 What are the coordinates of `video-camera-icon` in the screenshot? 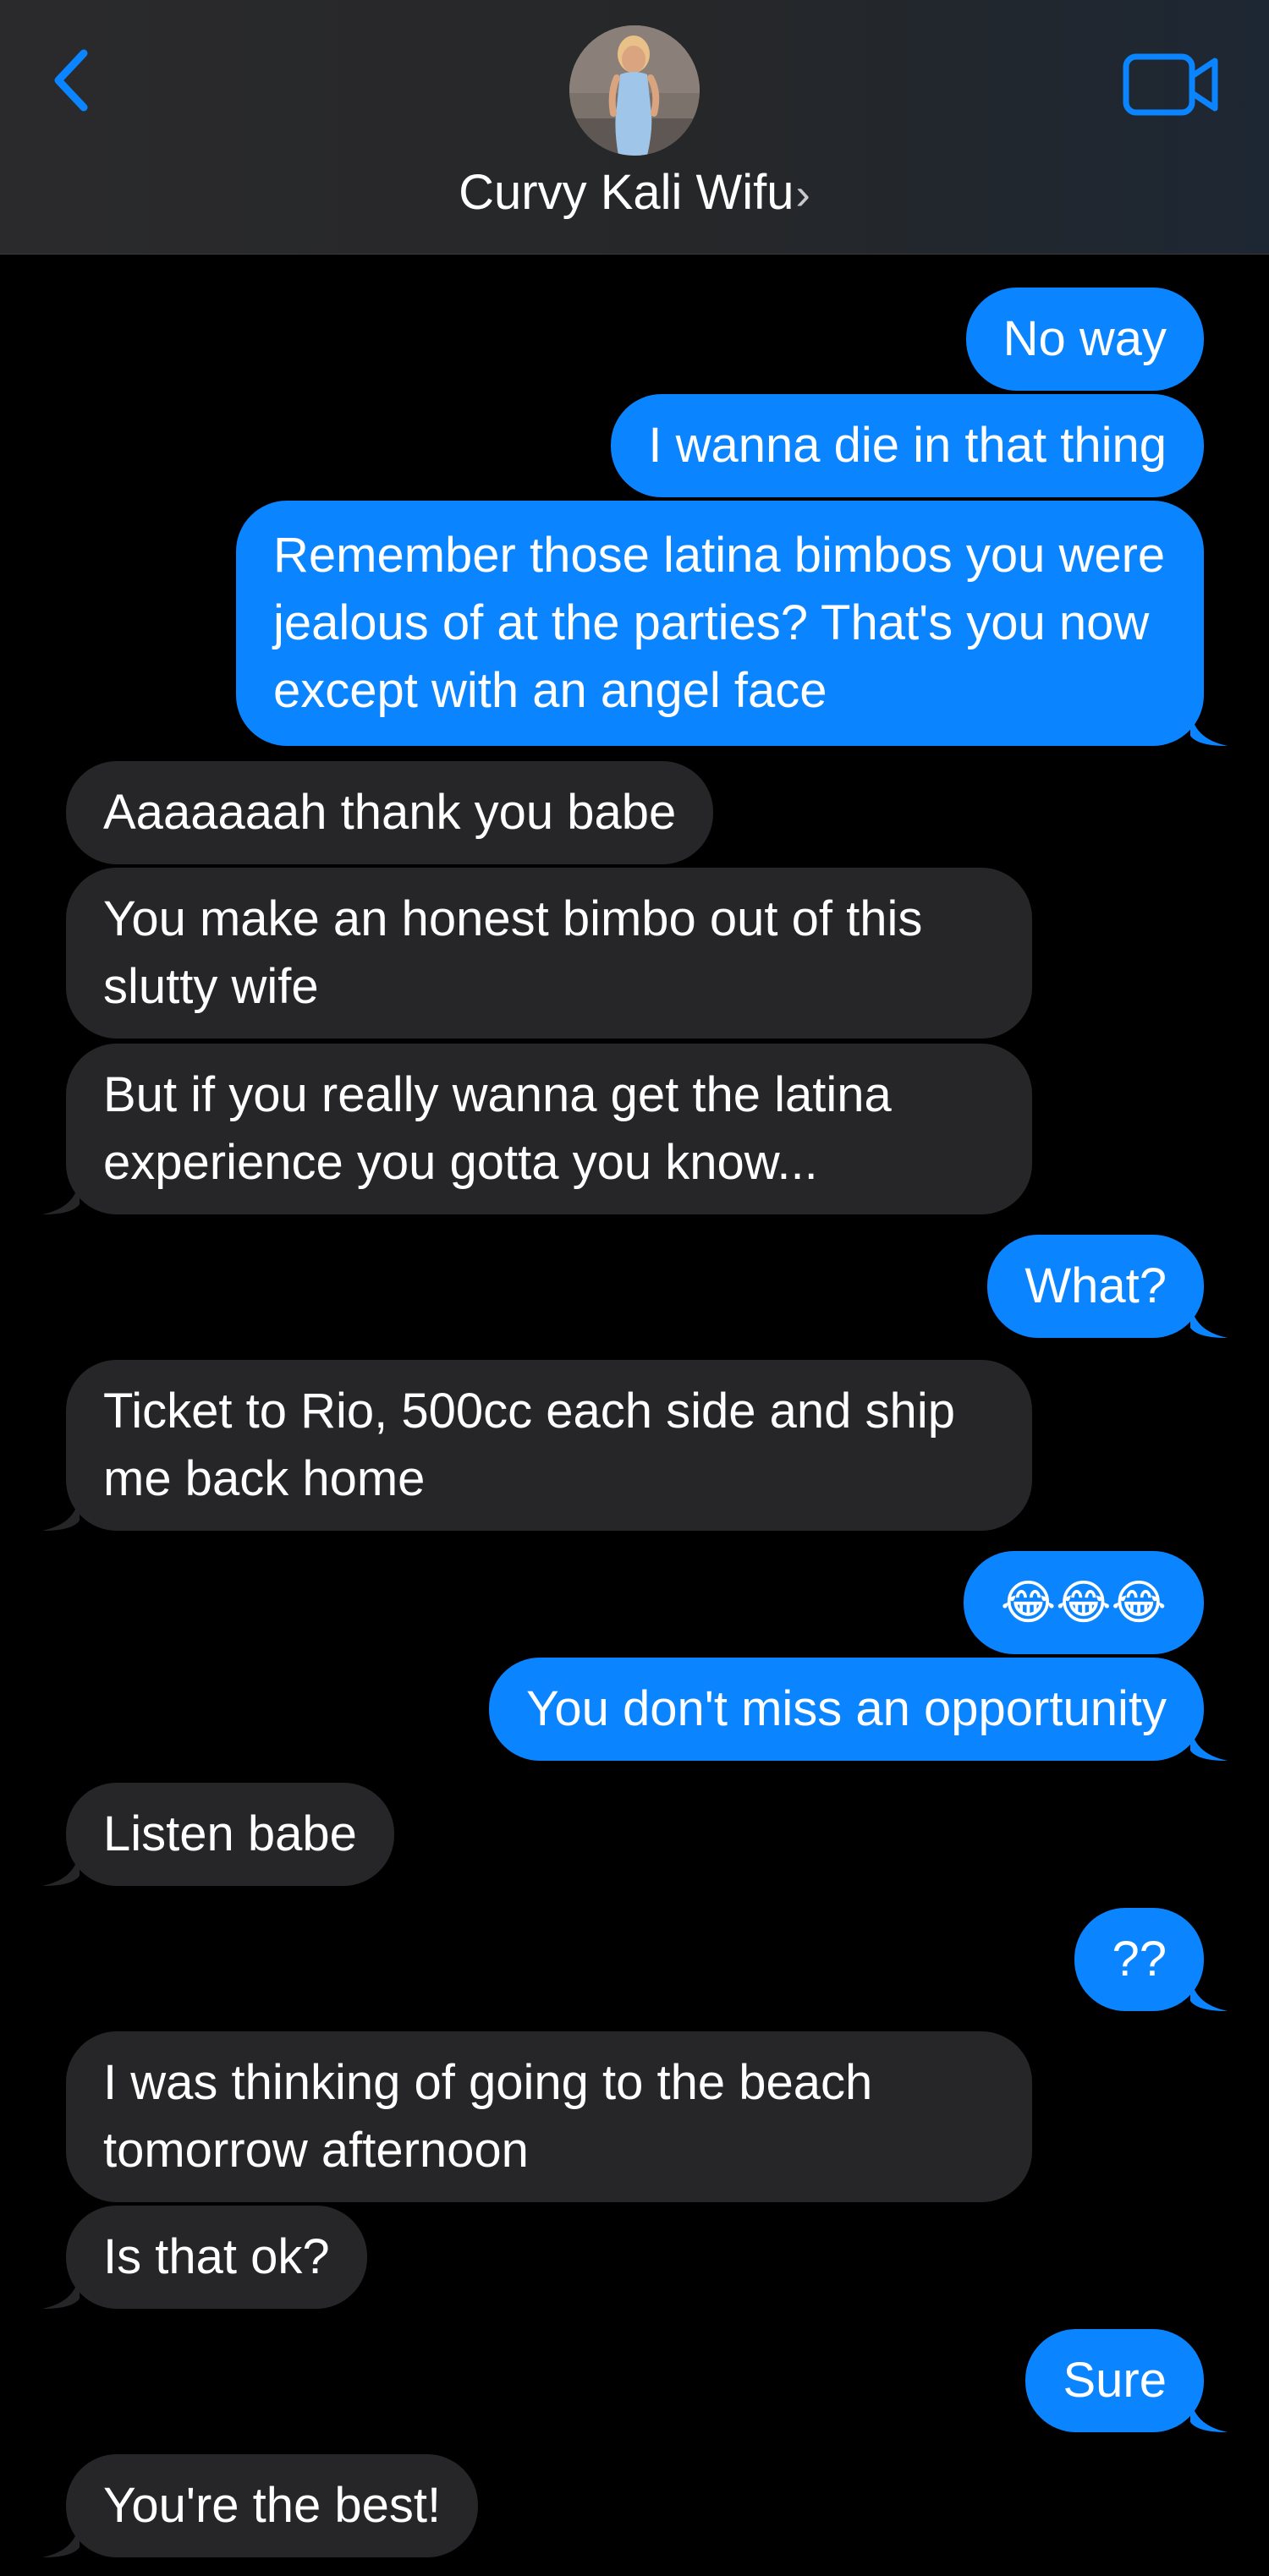 It's located at (1170, 84).